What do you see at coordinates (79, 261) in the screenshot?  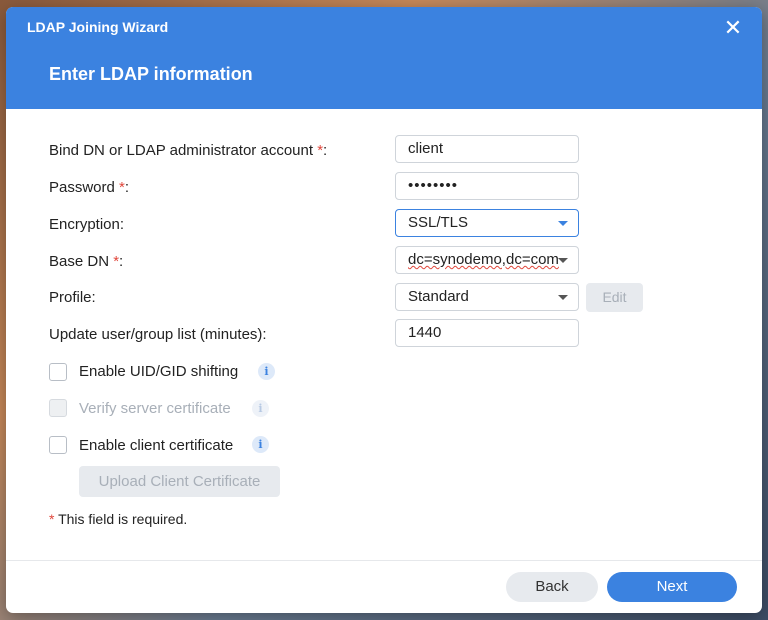 I see `base-dn-label-text: Base DN` at bounding box center [79, 261].